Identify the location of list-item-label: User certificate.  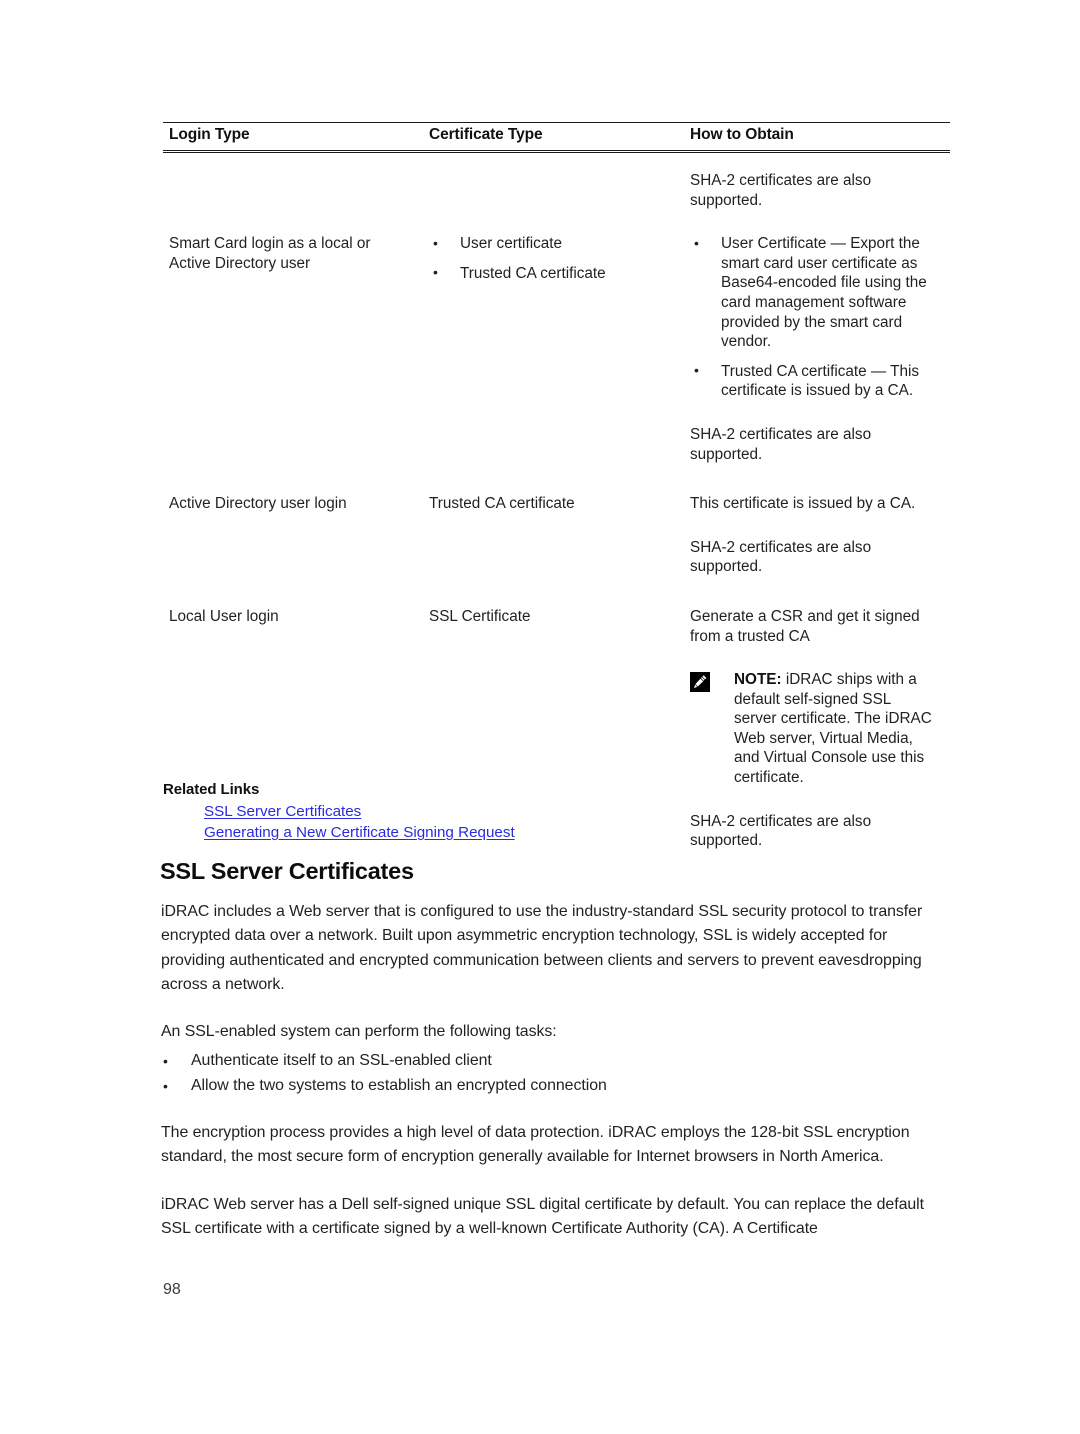
(511, 244).